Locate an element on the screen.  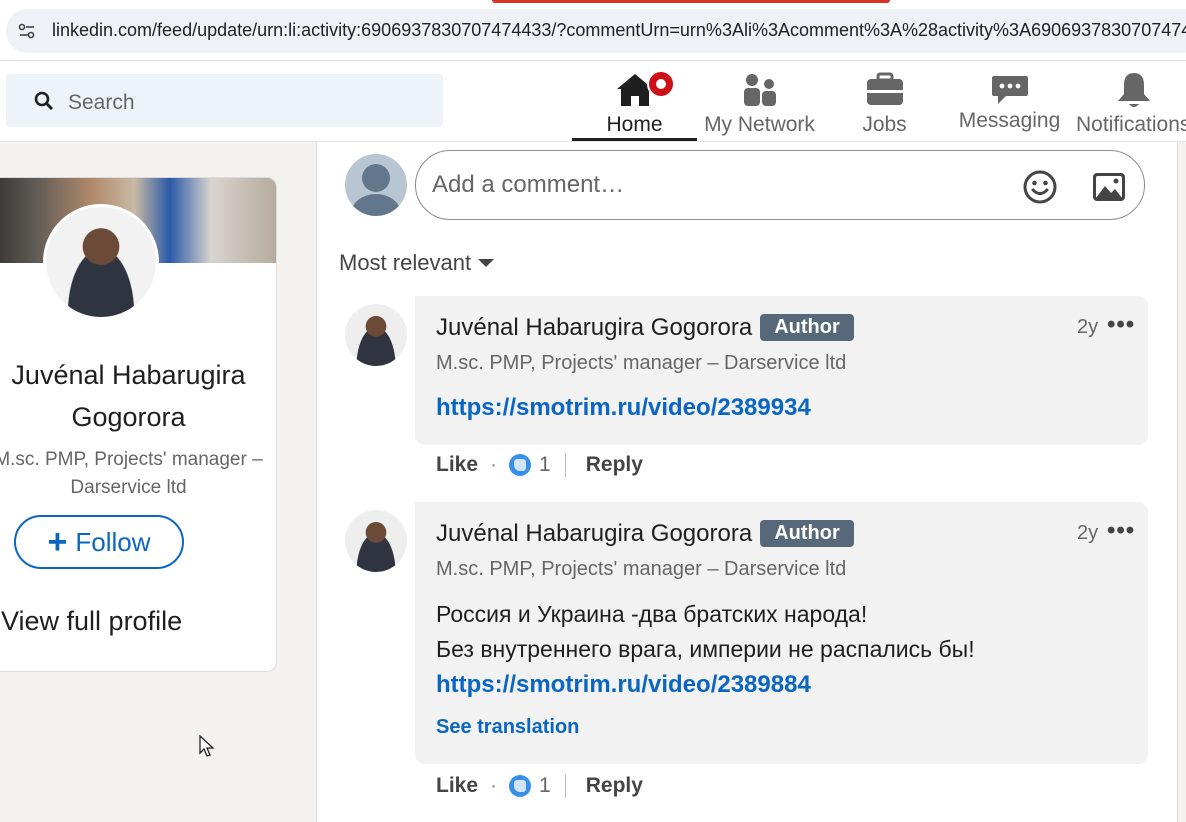
profile-avatar is located at coordinates (101, 262).